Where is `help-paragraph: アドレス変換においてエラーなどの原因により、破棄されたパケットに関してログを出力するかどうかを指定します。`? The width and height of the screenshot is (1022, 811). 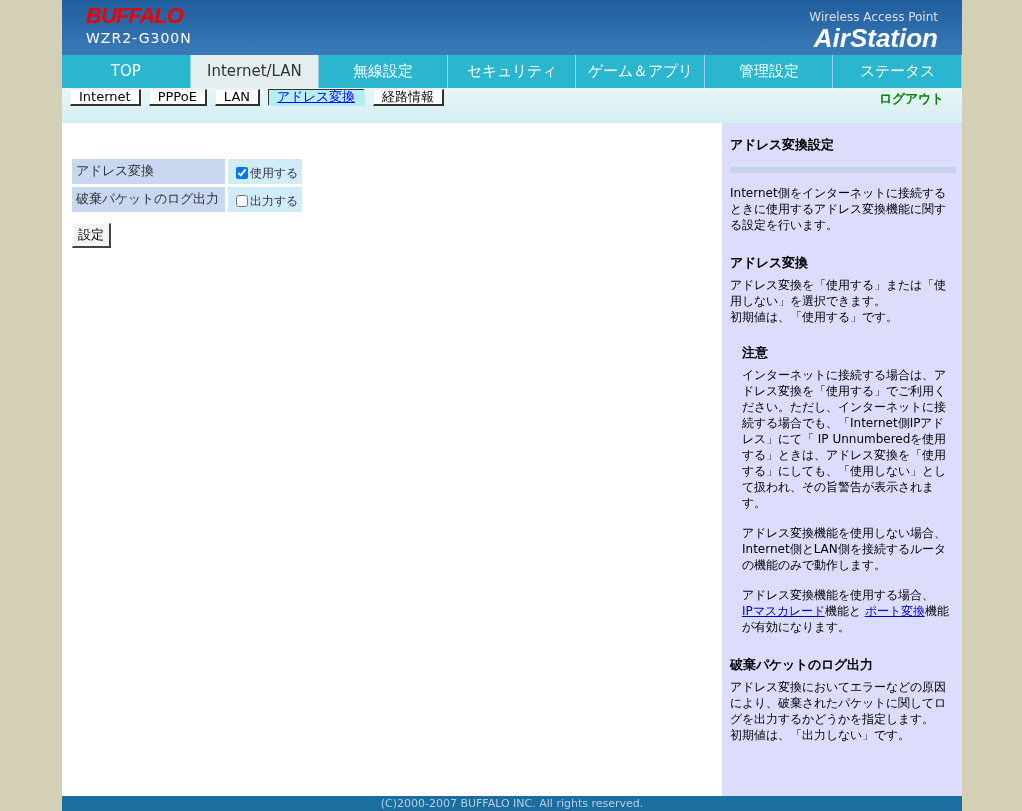 help-paragraph: アドレス変換においてエラーなどの原因により、破棄されたパケットに関してログを出力するかどうかを指定します。 is located at coordinates (838, 703).